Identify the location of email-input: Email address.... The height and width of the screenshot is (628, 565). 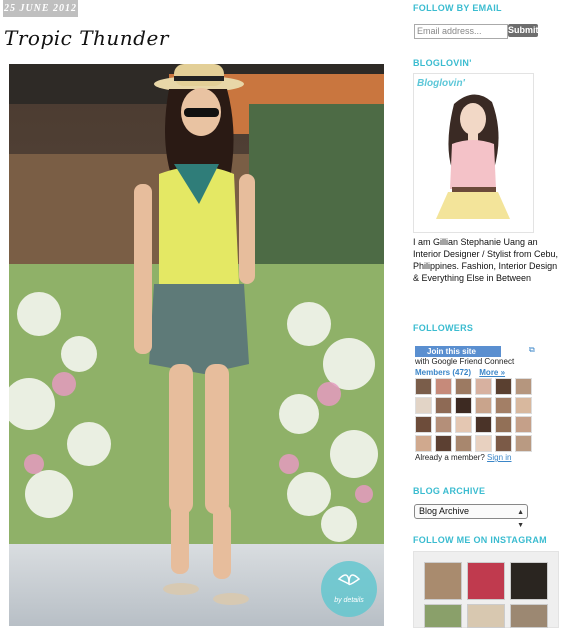
(461, 31).